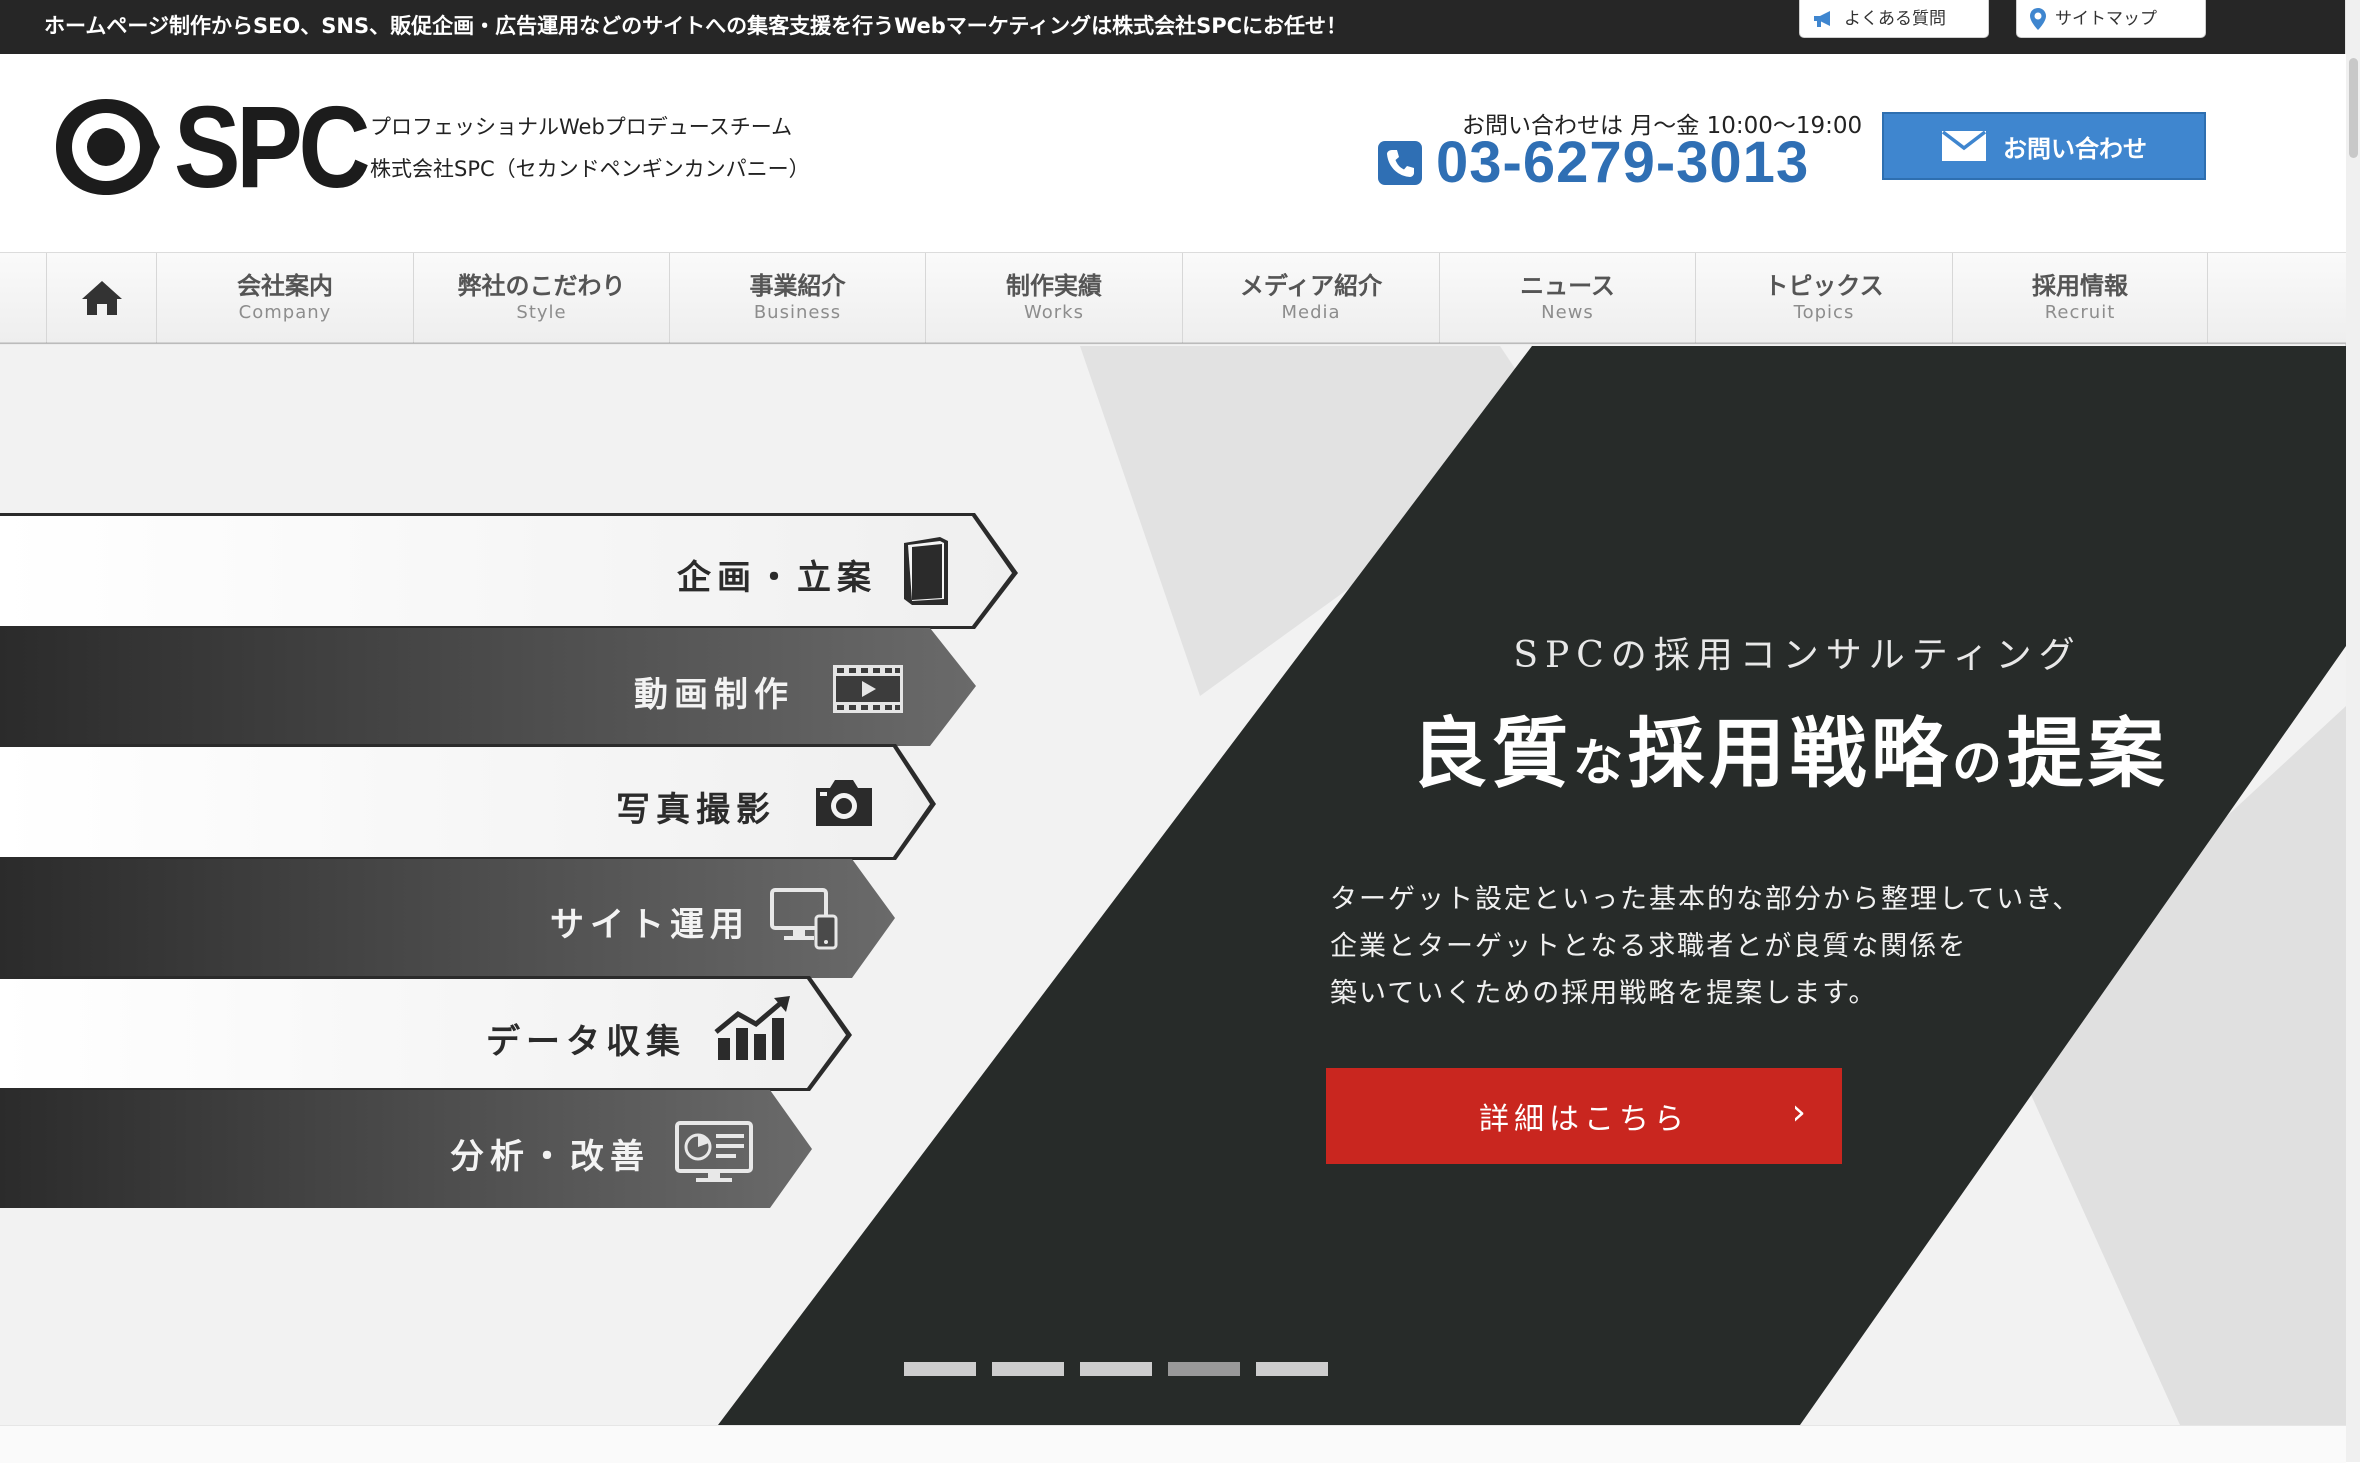 Image resolution: width=2360 pixels, height=1463 pixels. I want to click on nav-item-topics: トピックス Topics, so click(1823, 298).